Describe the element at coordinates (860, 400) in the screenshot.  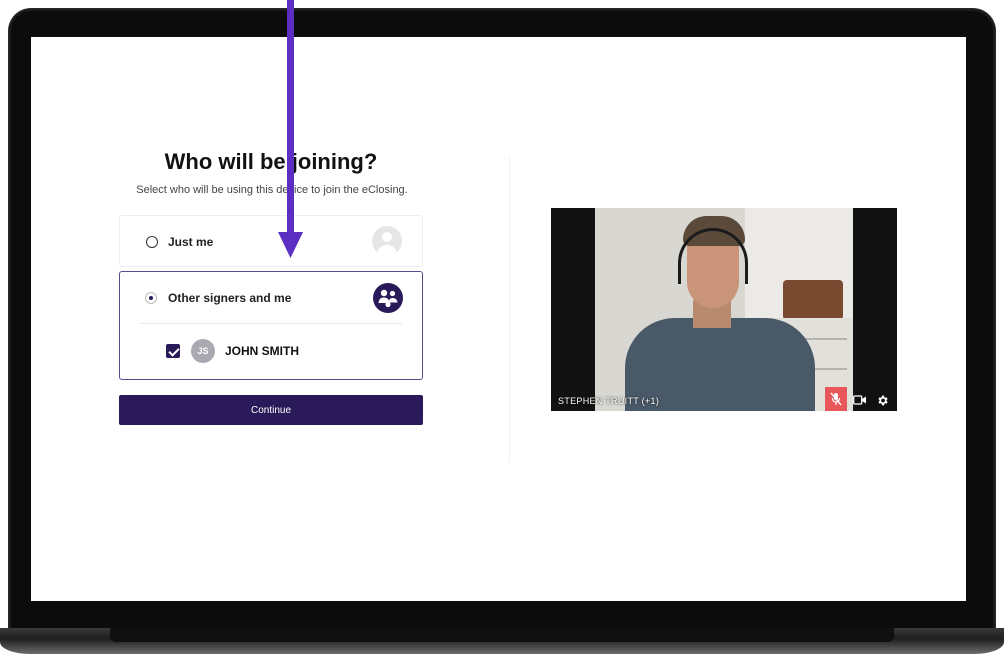
I see `camera-icon` at that location.